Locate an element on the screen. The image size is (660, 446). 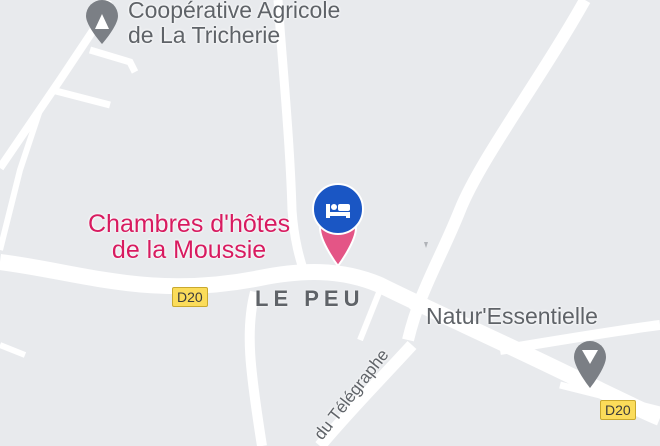
hotel-bed-icon is located at coordinates (338, 227).